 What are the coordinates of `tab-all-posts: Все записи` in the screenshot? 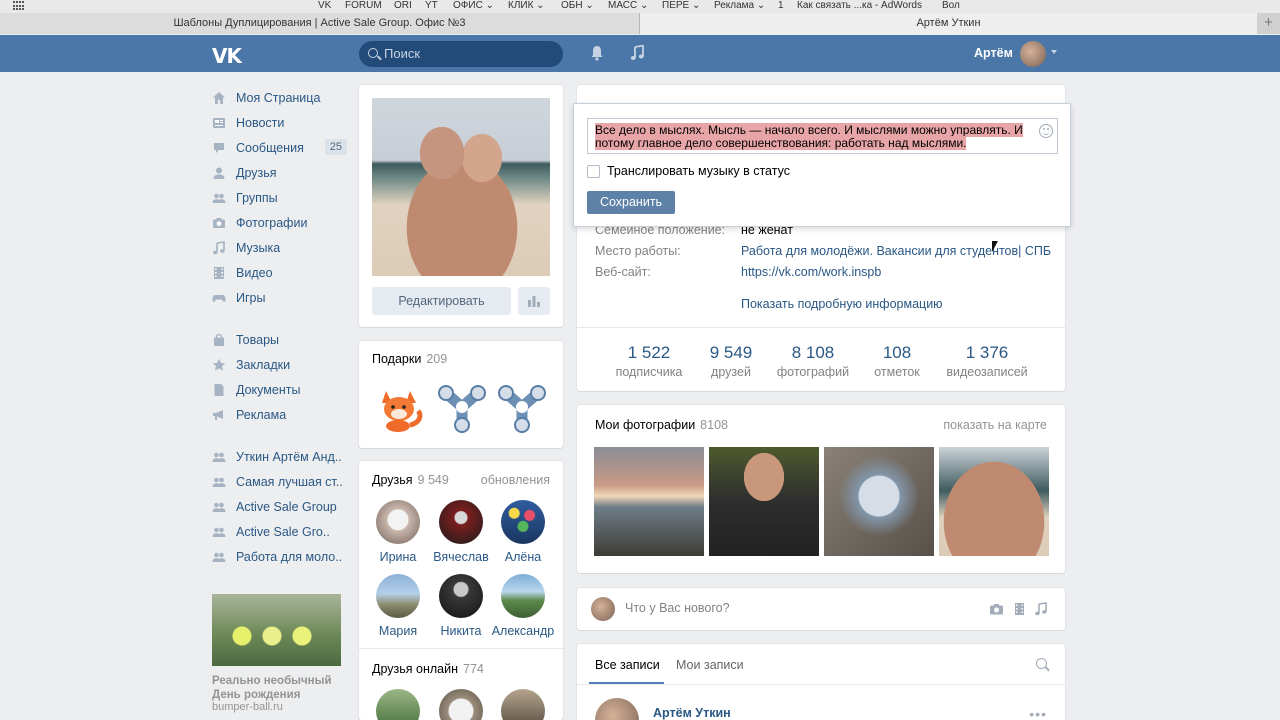 It's located at (627, 665).